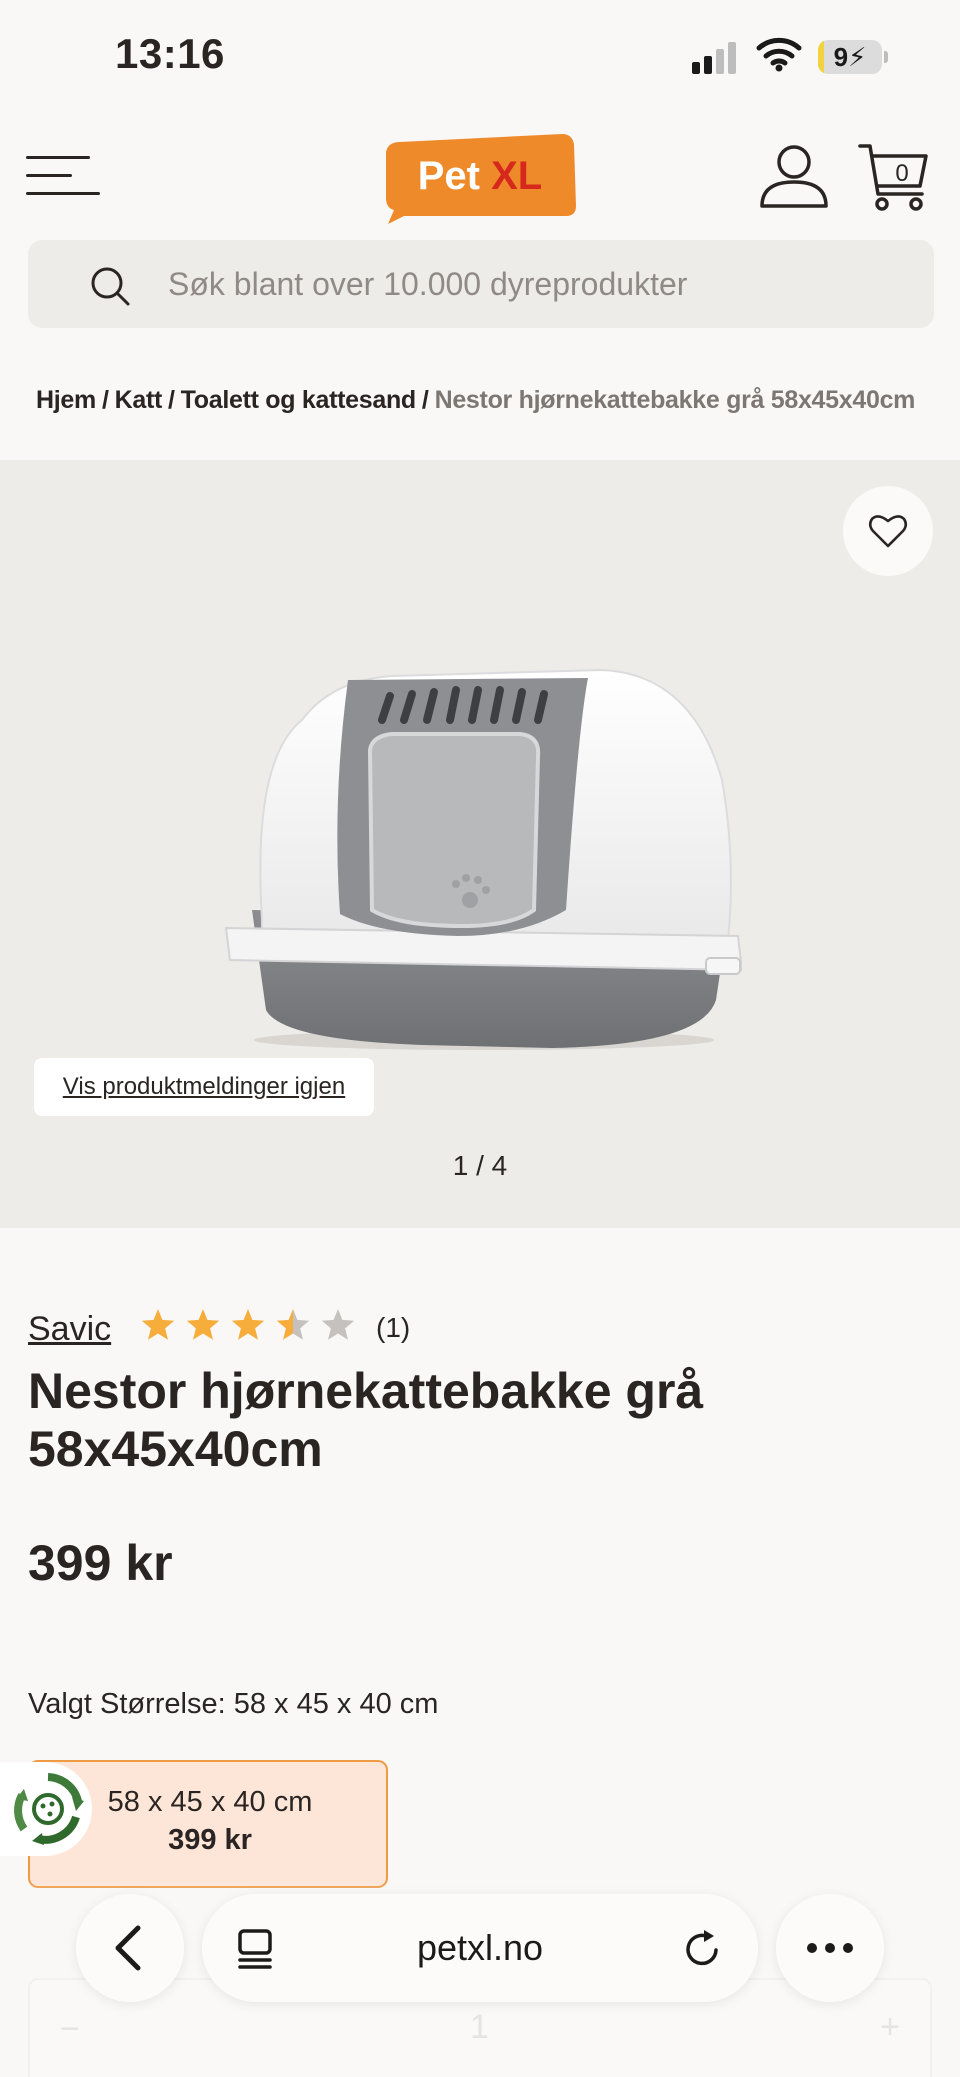  I want to click on battery-level: 9⚡, so click(850, 57).